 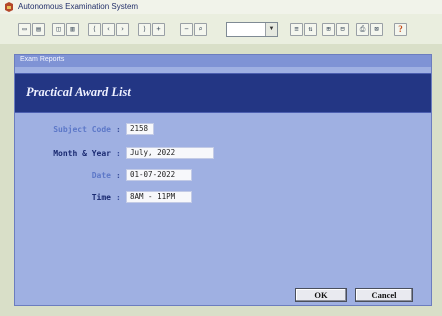 What do you see at coordinates (223, 61) in the screenshot?
I see `window-titlebar: Exam Reports` at bounding box center [223, 61].